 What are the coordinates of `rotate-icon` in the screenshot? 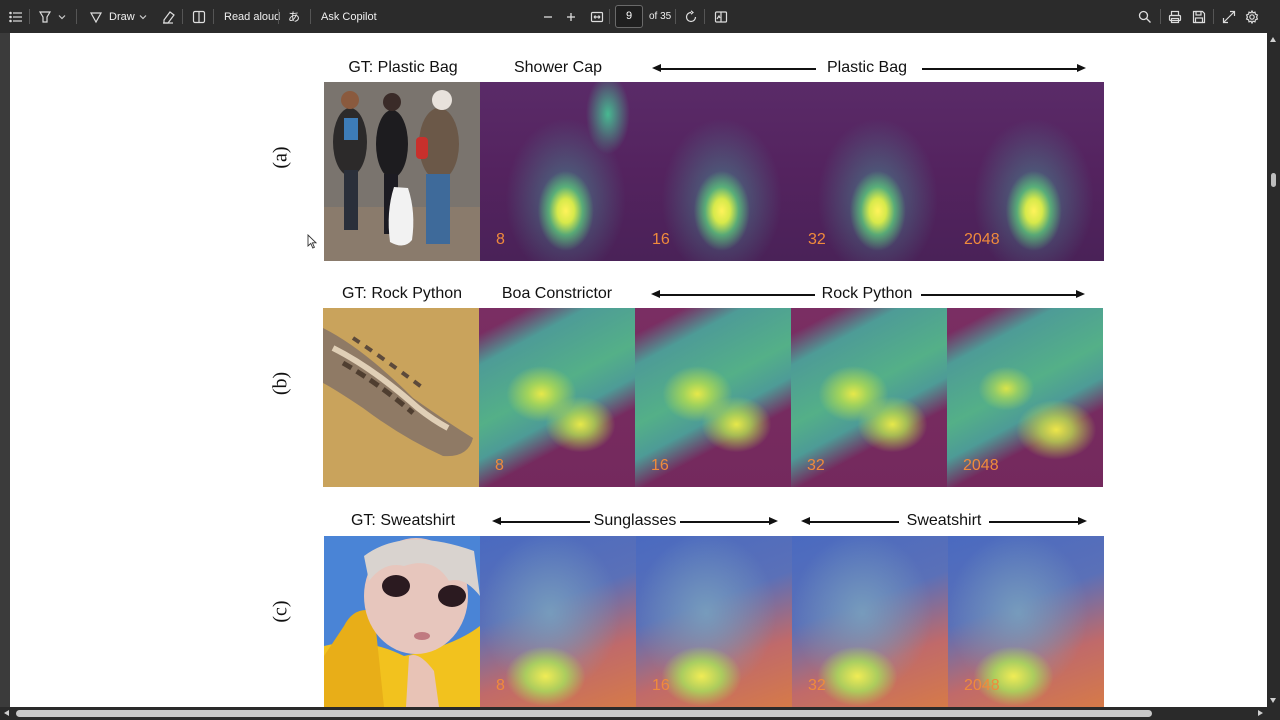 It's located at (691, 16).